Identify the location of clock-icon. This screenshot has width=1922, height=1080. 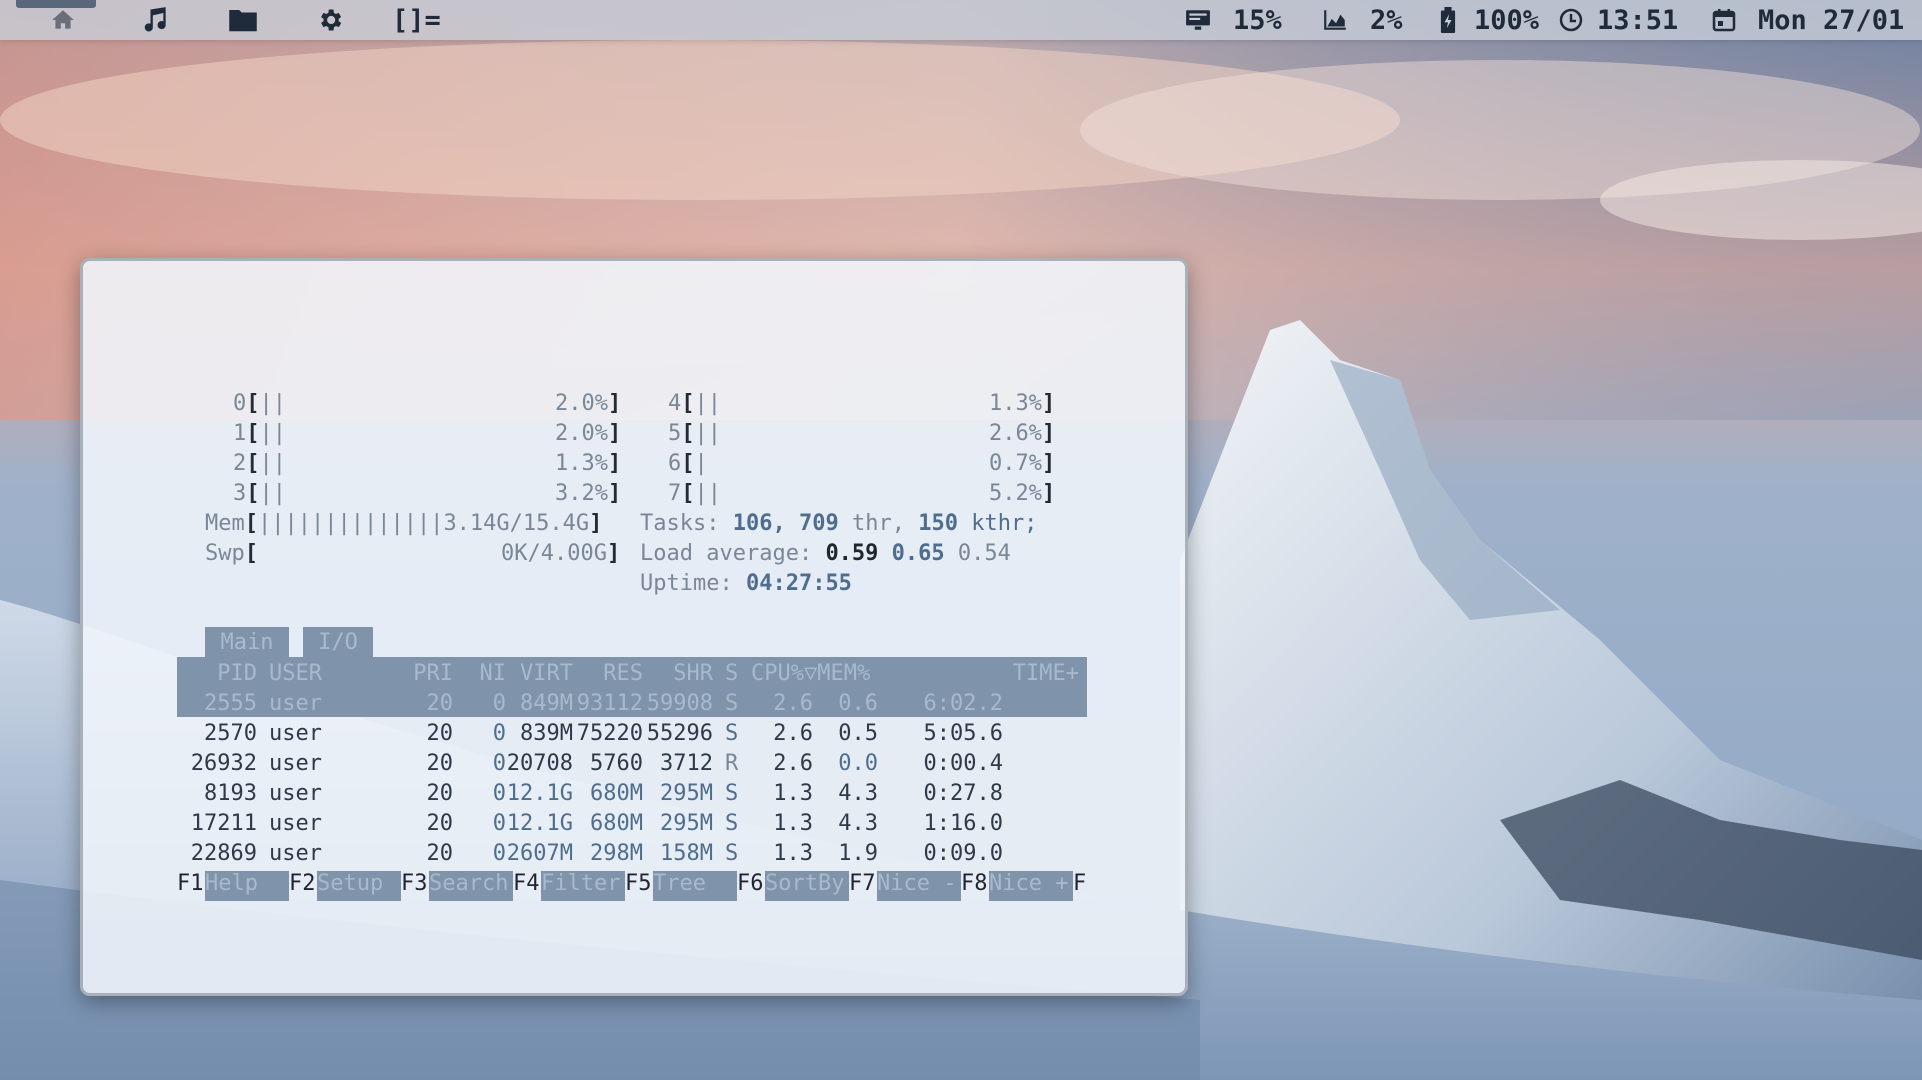
(1571, 20).